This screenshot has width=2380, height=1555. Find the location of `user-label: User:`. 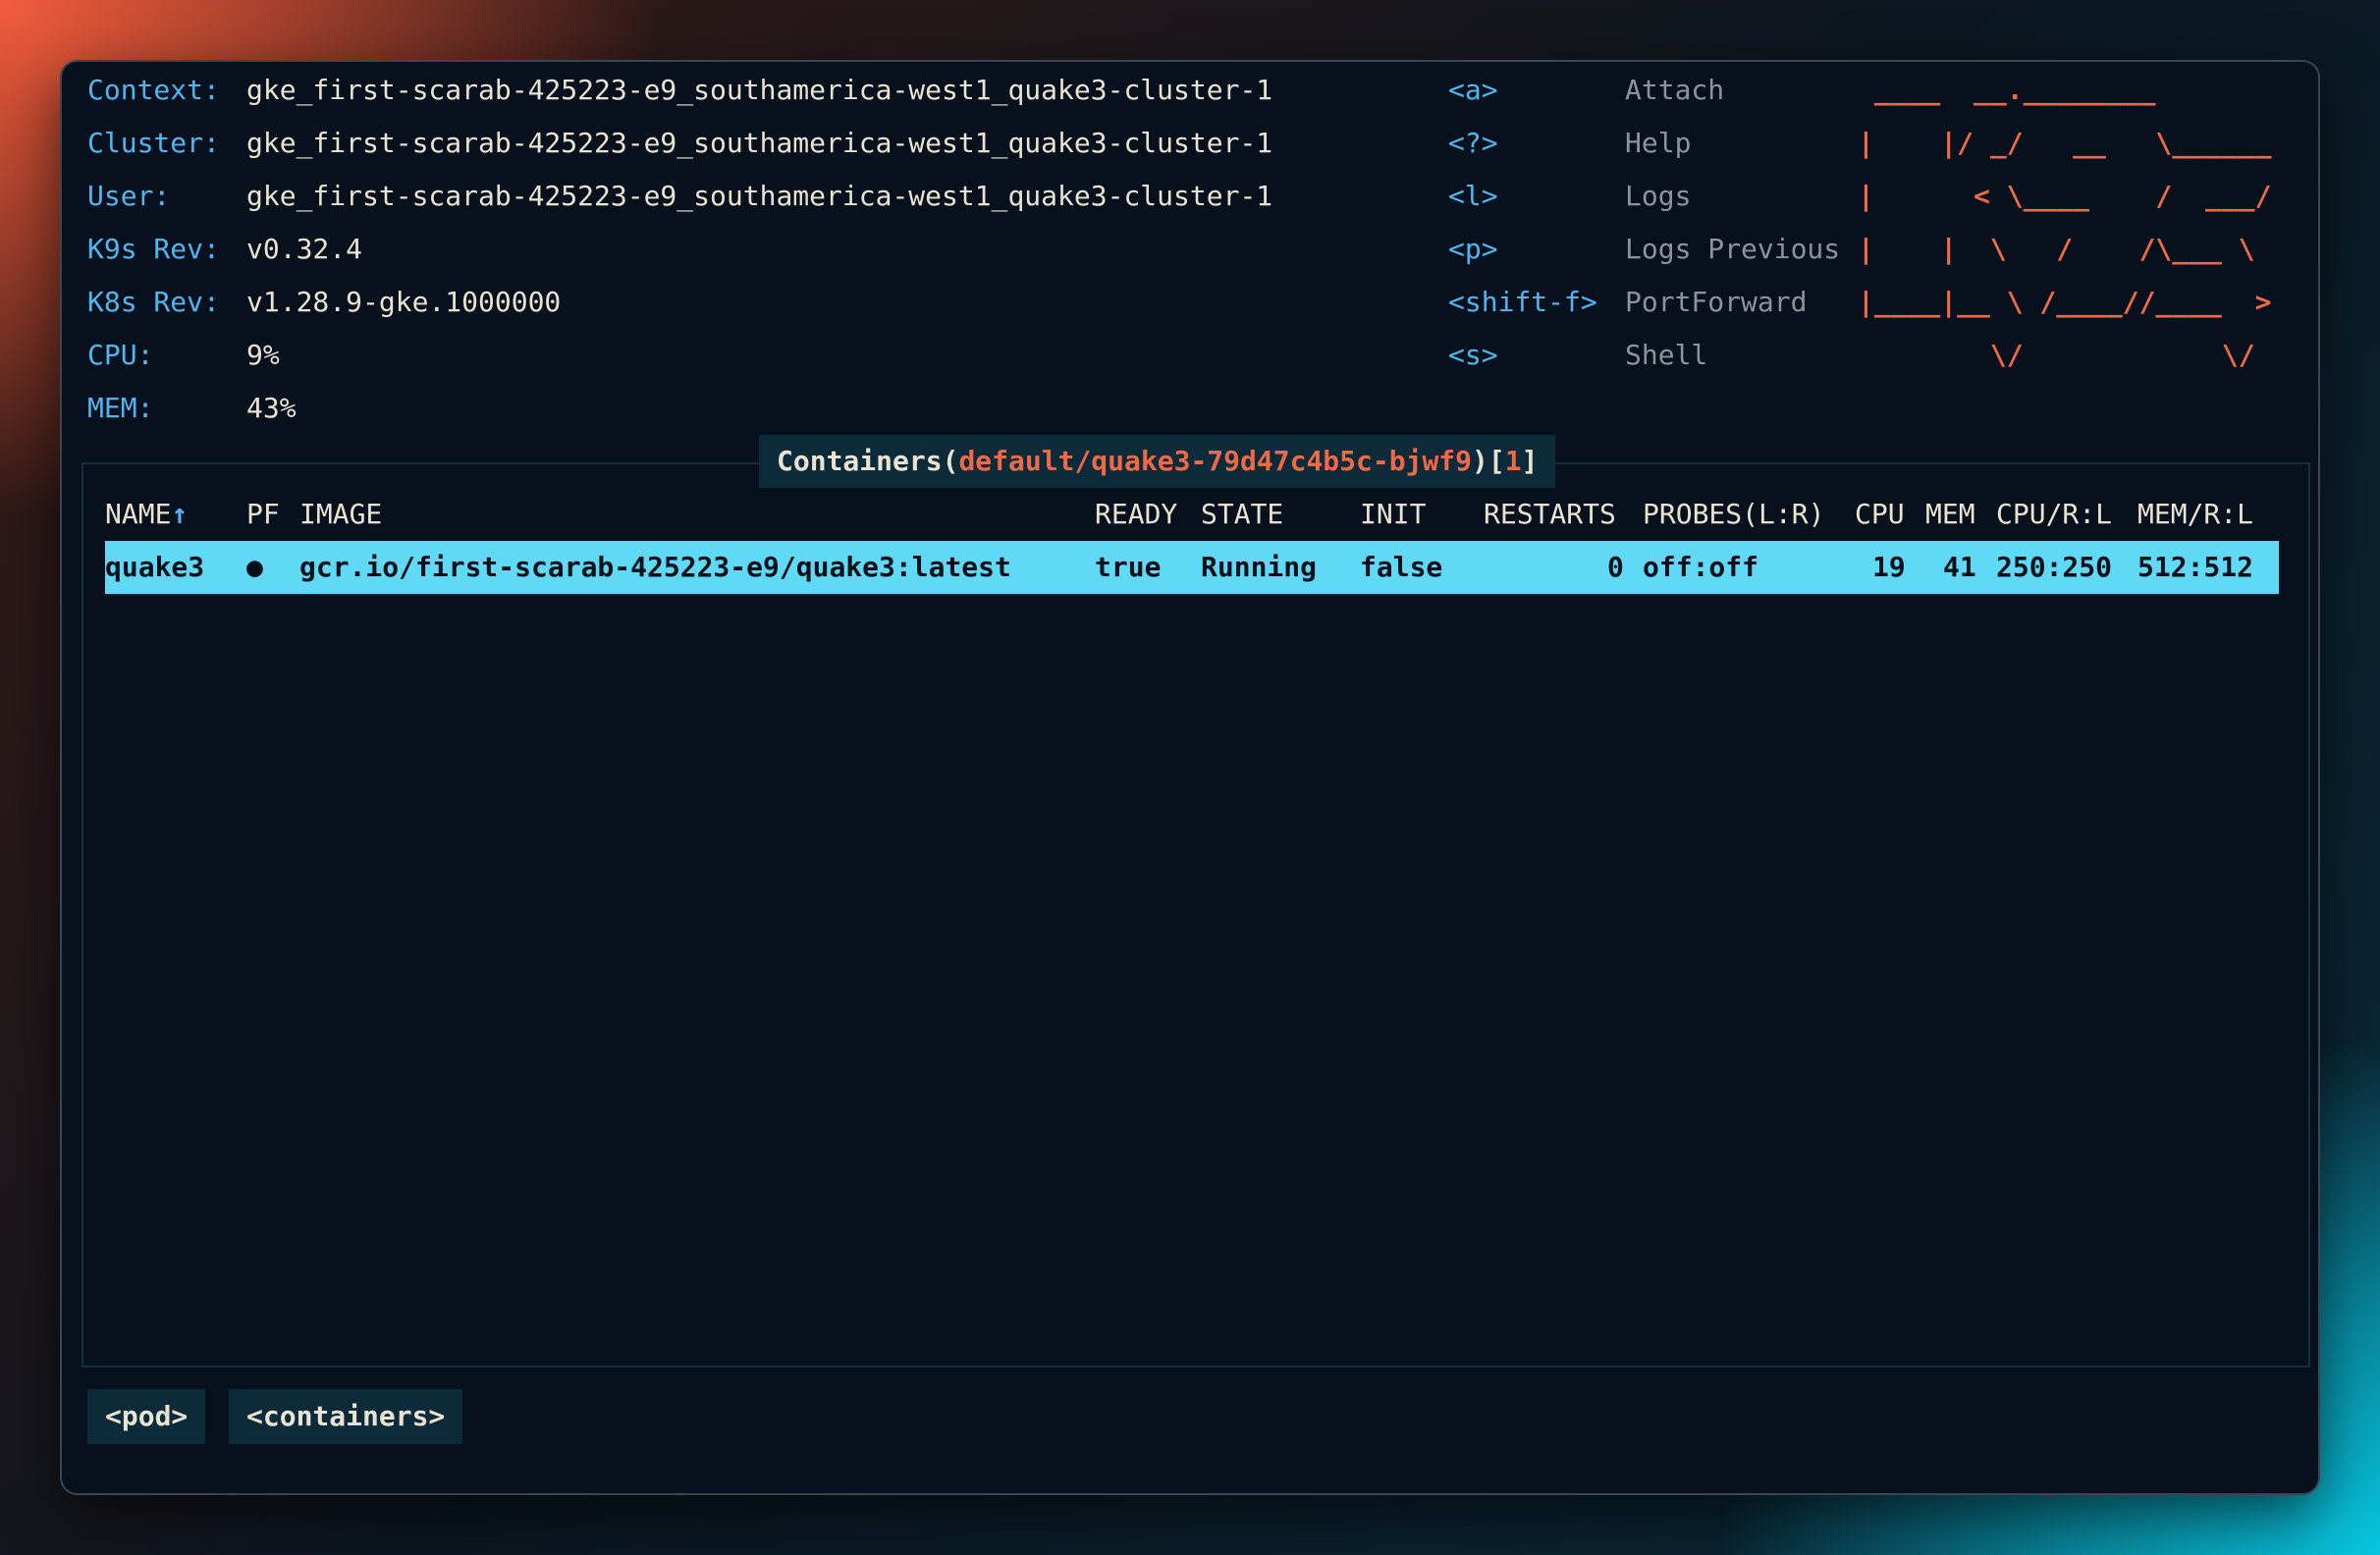

user-label: User: is located at coordinates (129, 196).